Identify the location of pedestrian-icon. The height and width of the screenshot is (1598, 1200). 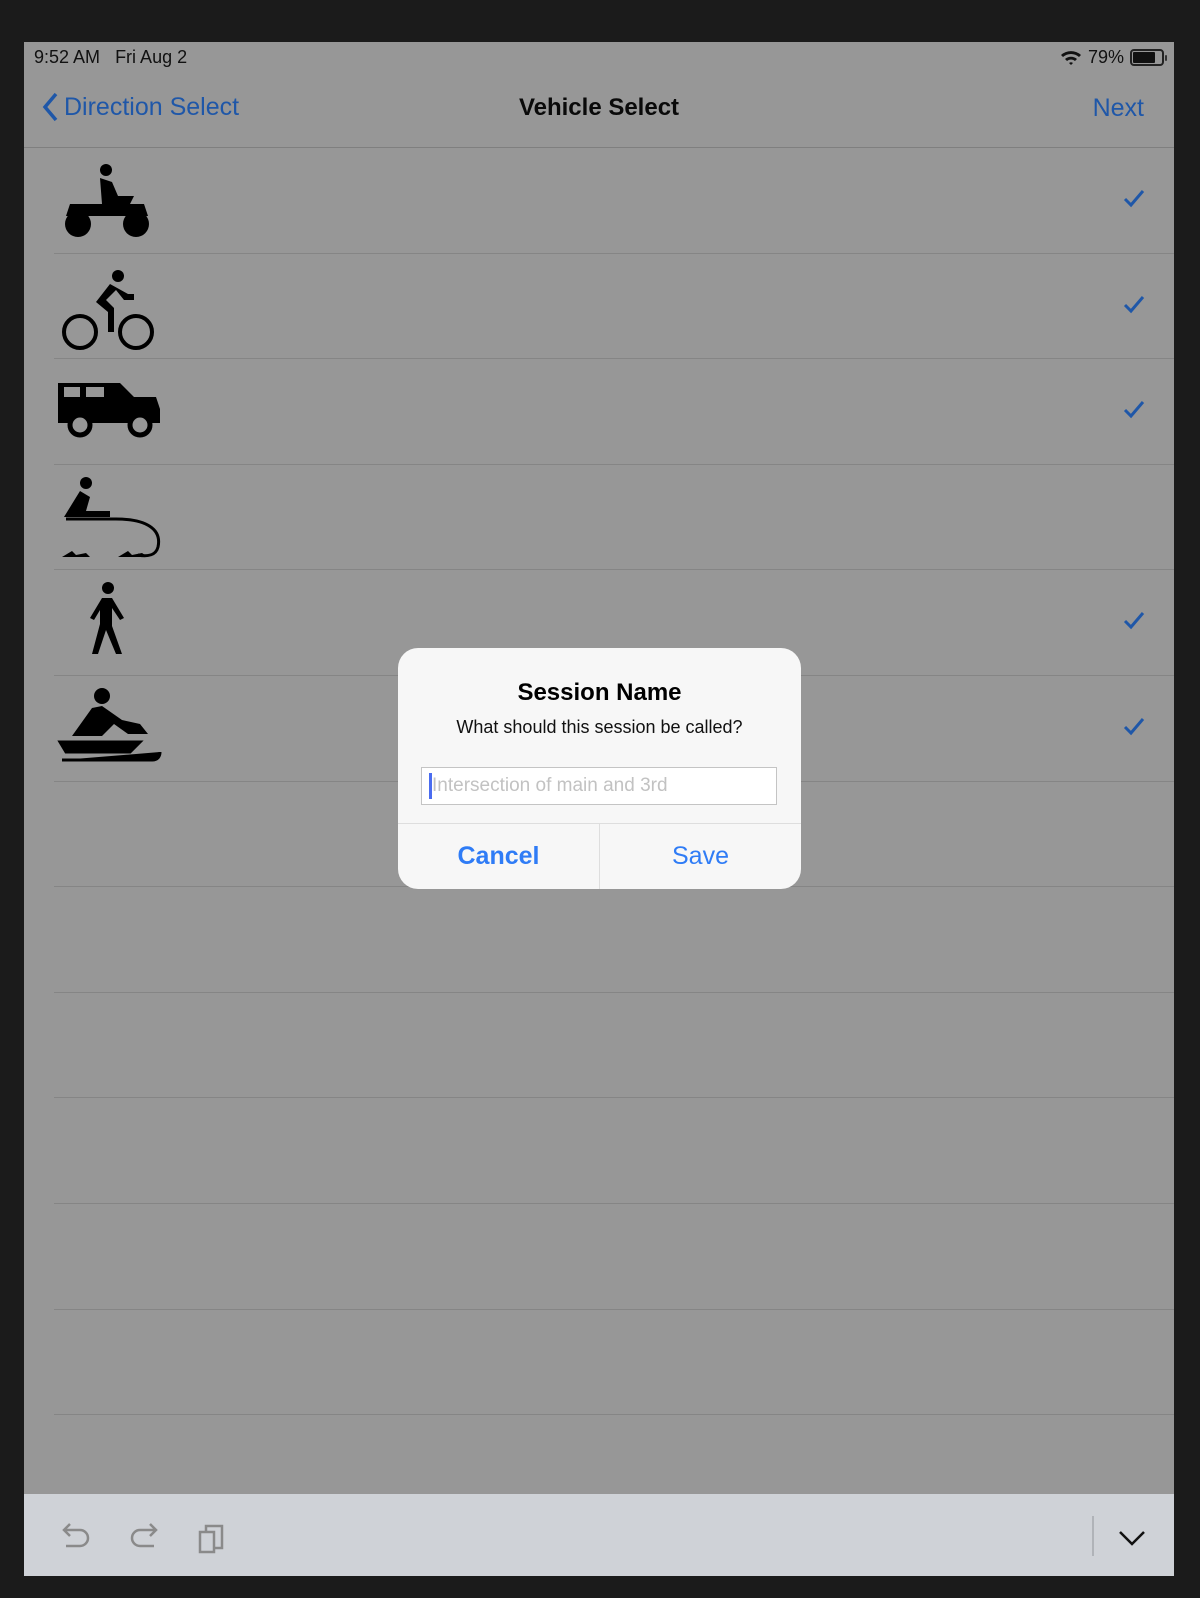
(107, 618).